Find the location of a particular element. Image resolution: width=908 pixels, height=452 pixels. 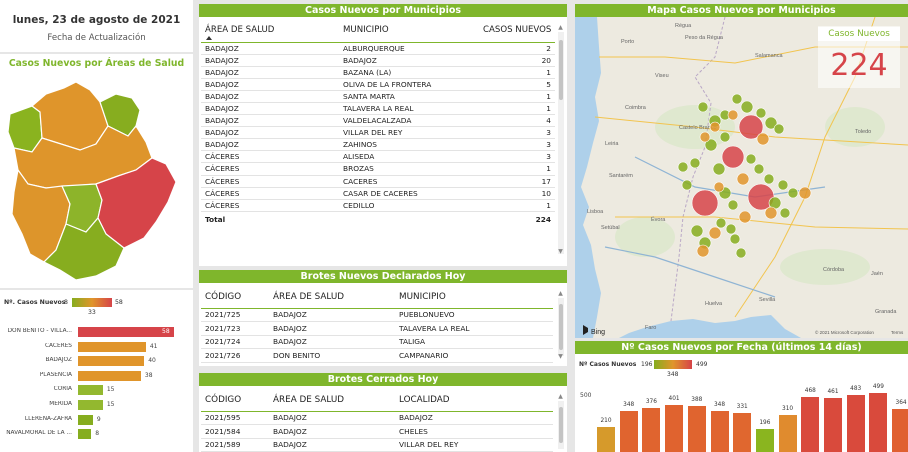

table-row: BADAJOZ BADAJOZ 20 is located at coordinates (378, 60).